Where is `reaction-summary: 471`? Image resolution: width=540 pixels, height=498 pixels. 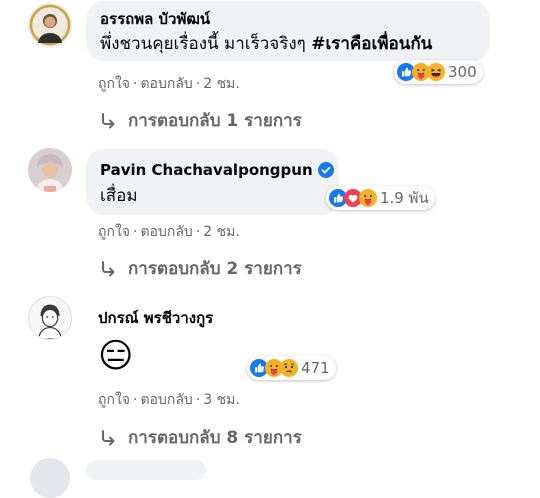 reaction-summary: 471 is located at coordinates (291, 368).